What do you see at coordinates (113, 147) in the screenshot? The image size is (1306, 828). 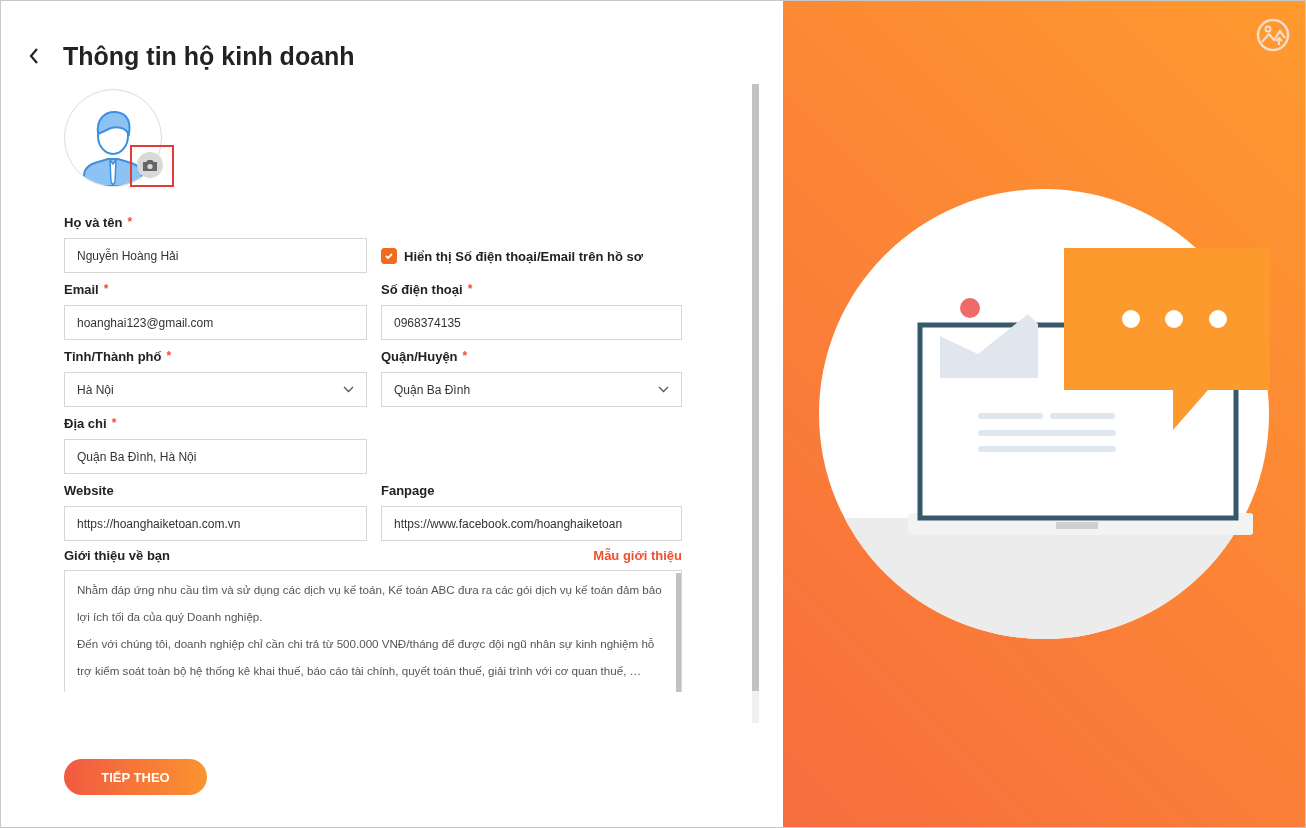 I see `person-icon` at bounding box center [113, 147].